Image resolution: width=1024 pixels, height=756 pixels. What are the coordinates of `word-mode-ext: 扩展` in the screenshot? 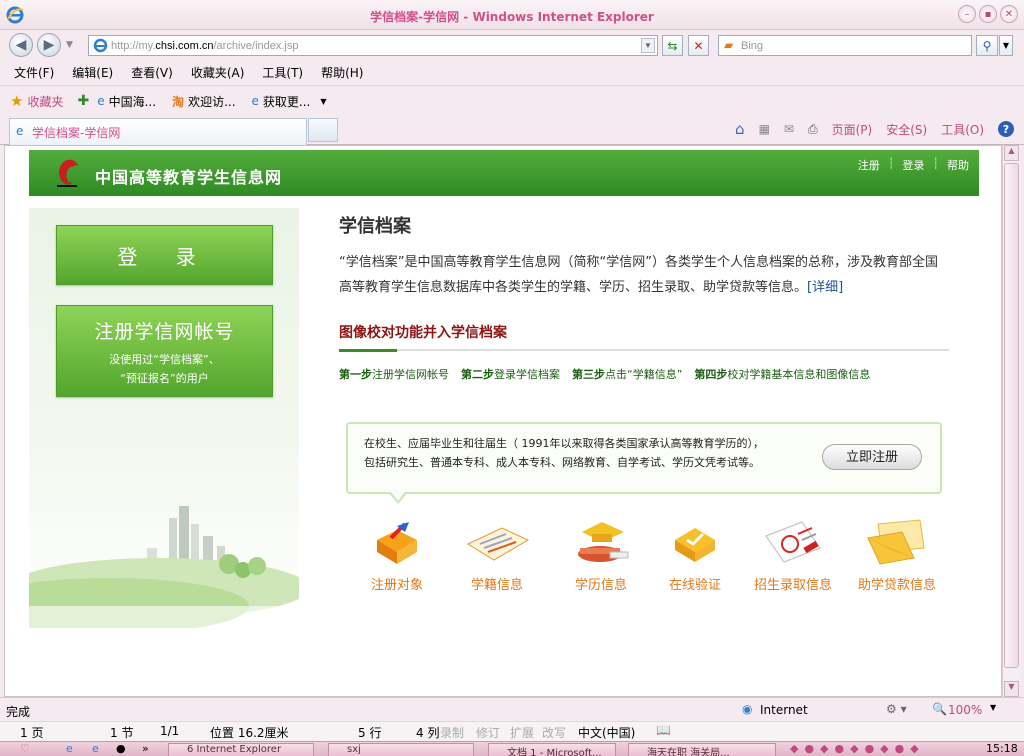 It's located at (522, 733).